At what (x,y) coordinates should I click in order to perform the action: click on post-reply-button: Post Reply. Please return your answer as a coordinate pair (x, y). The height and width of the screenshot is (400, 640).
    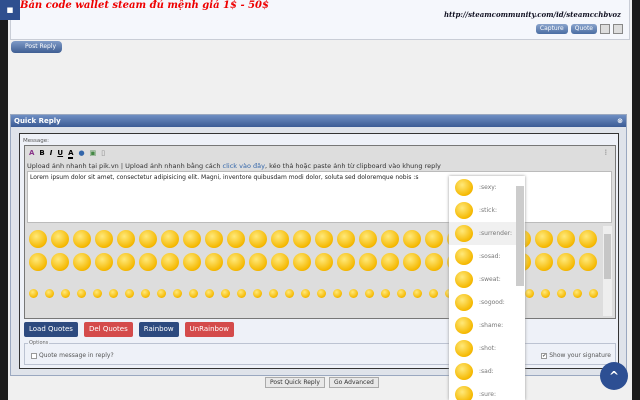
    Looking at the image, I should click on (37, 47).